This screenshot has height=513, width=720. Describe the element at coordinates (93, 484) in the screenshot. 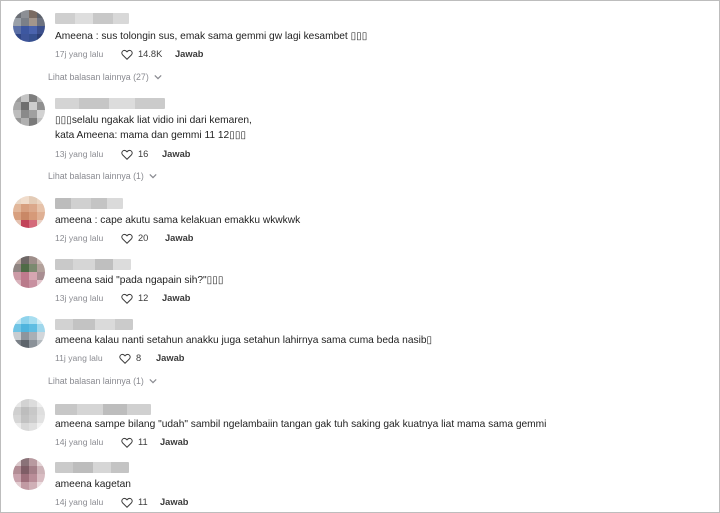

I see `comment-text: ameena kagetan` at that location.